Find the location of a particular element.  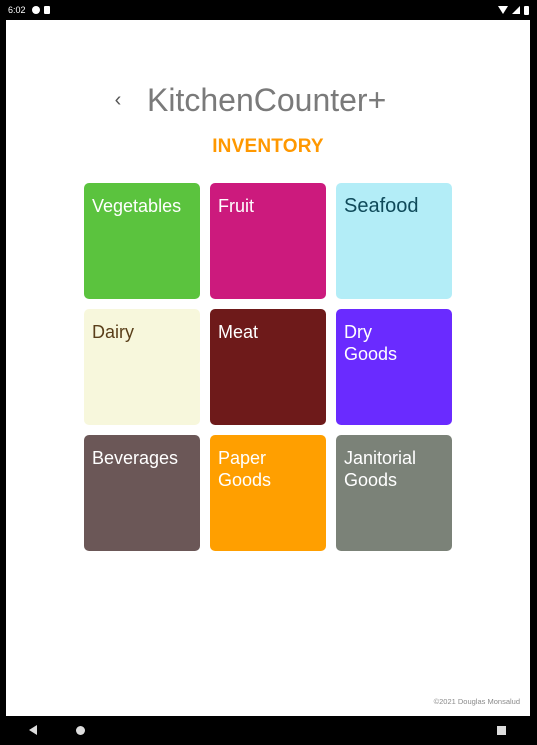

tile-label: Fruit is located at coordinates (236, 206).